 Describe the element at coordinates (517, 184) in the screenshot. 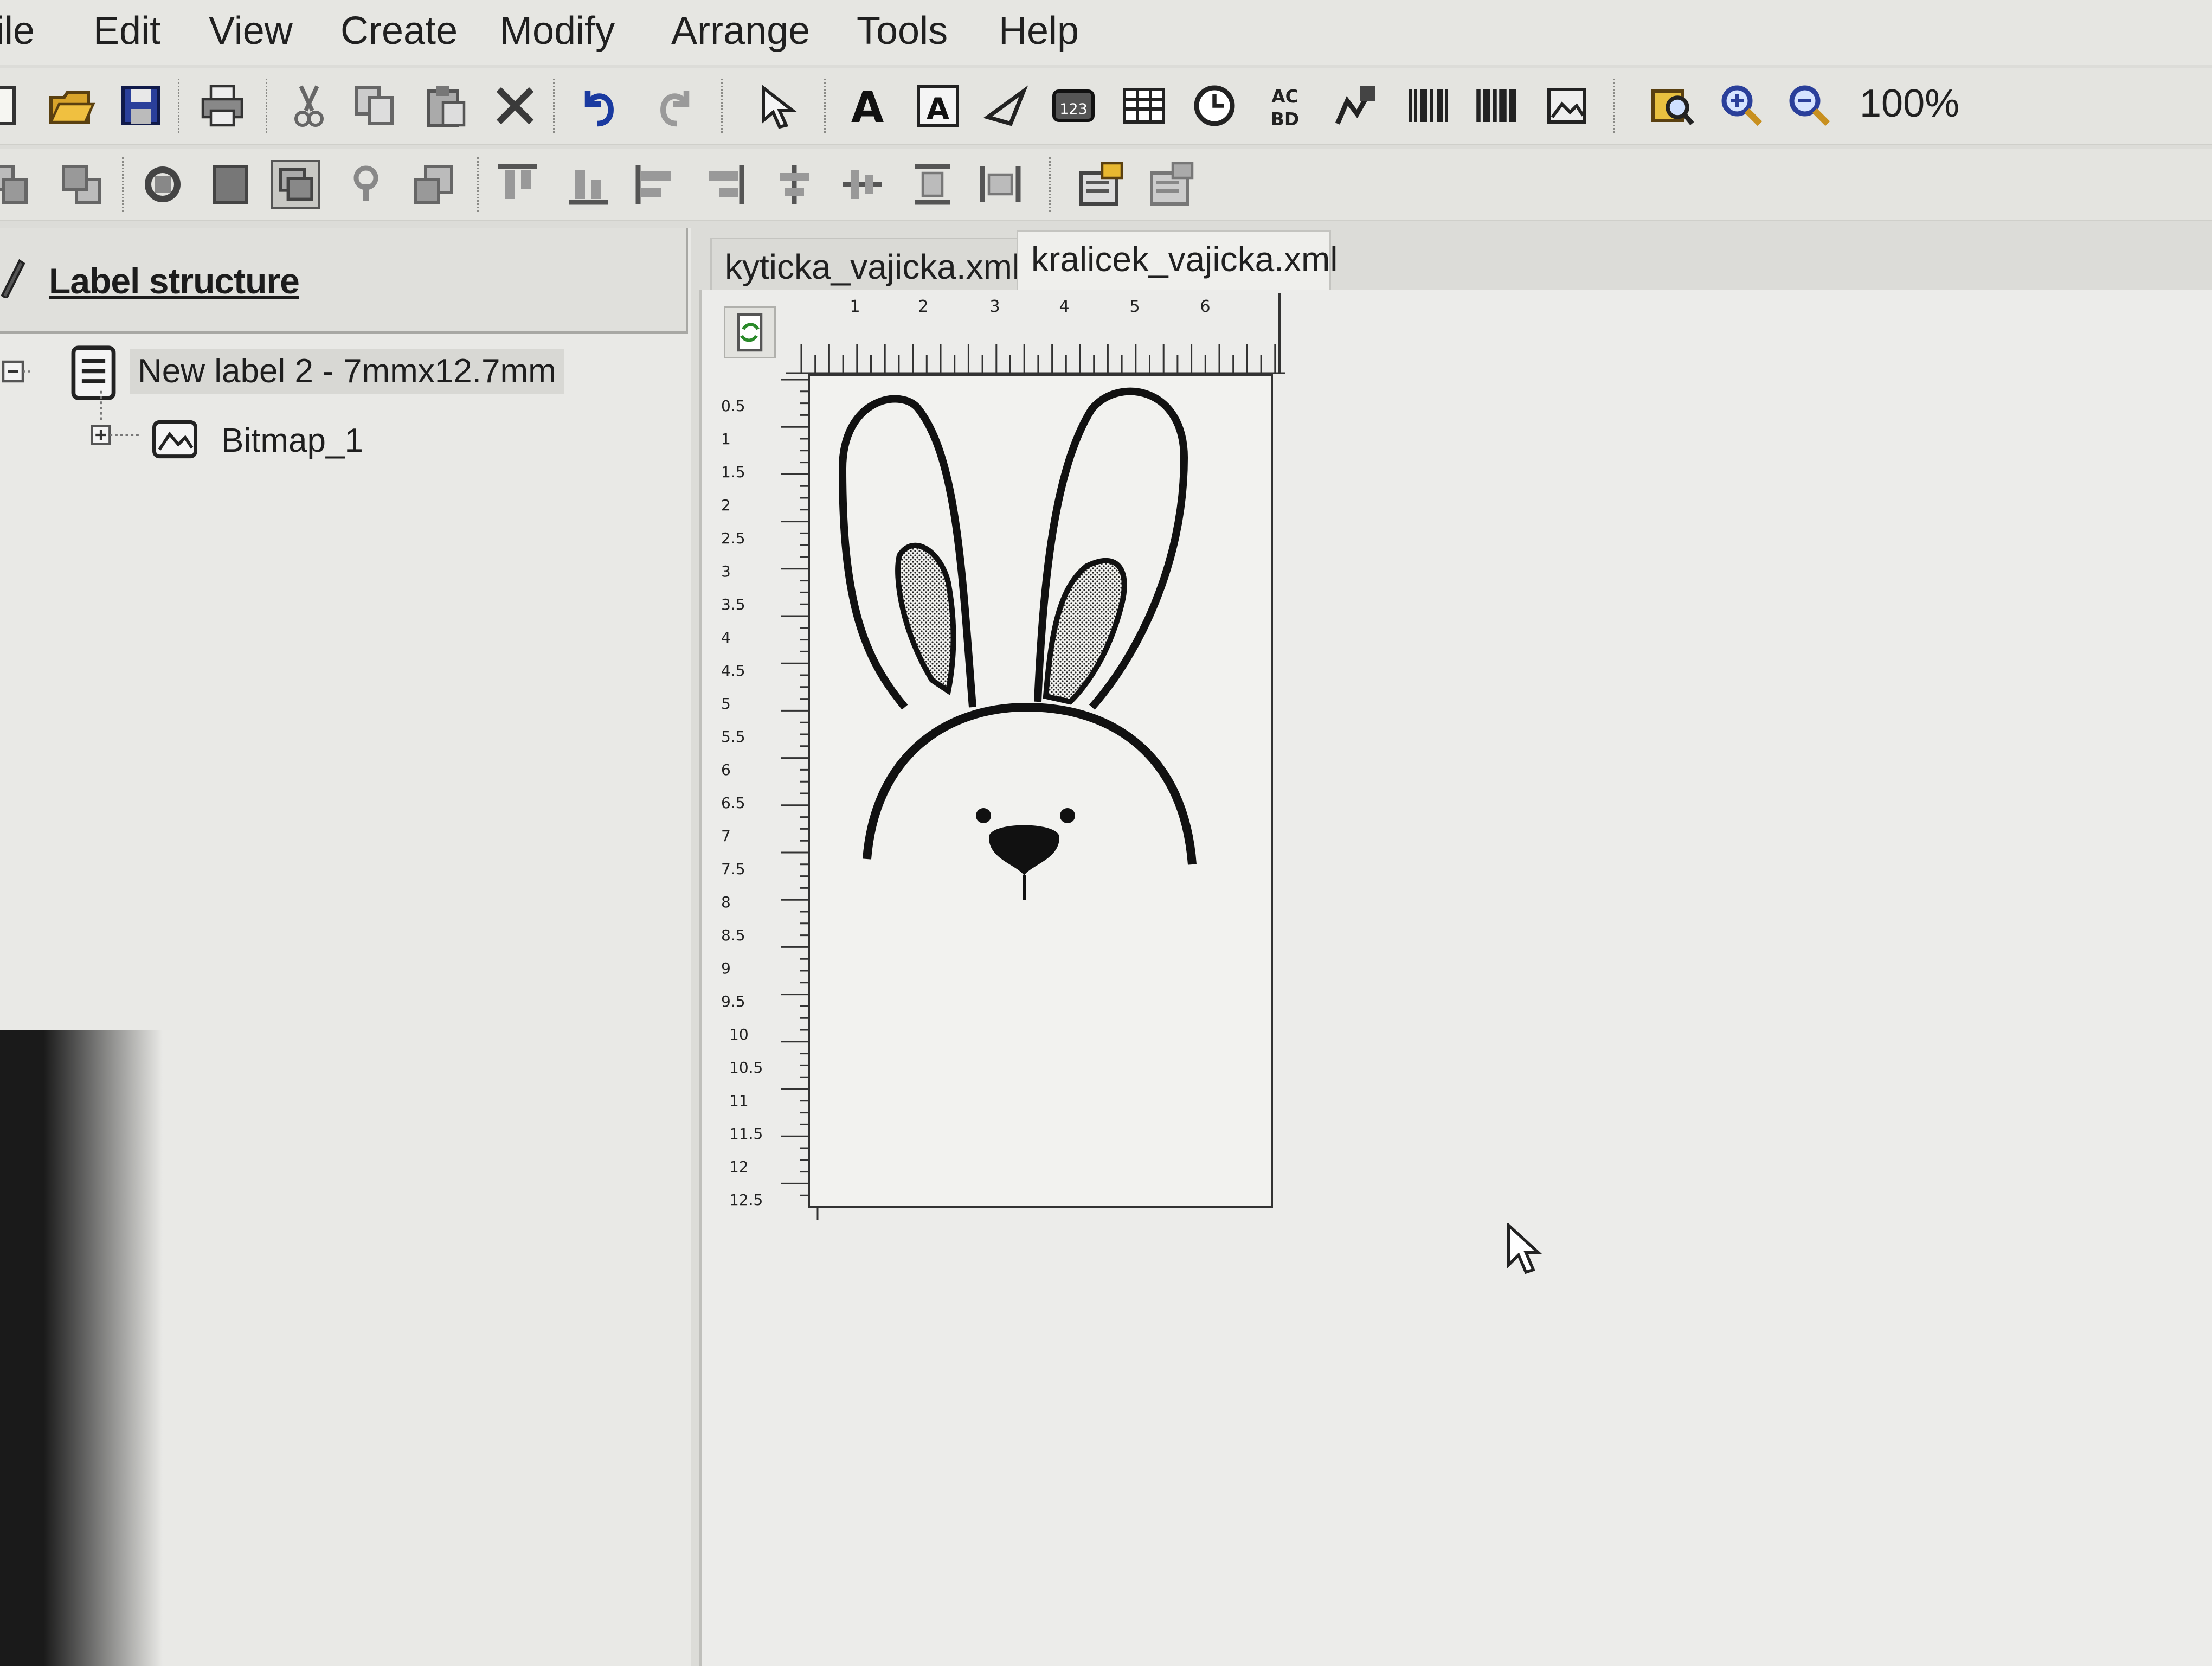

I see `align-top-icon` at that location.